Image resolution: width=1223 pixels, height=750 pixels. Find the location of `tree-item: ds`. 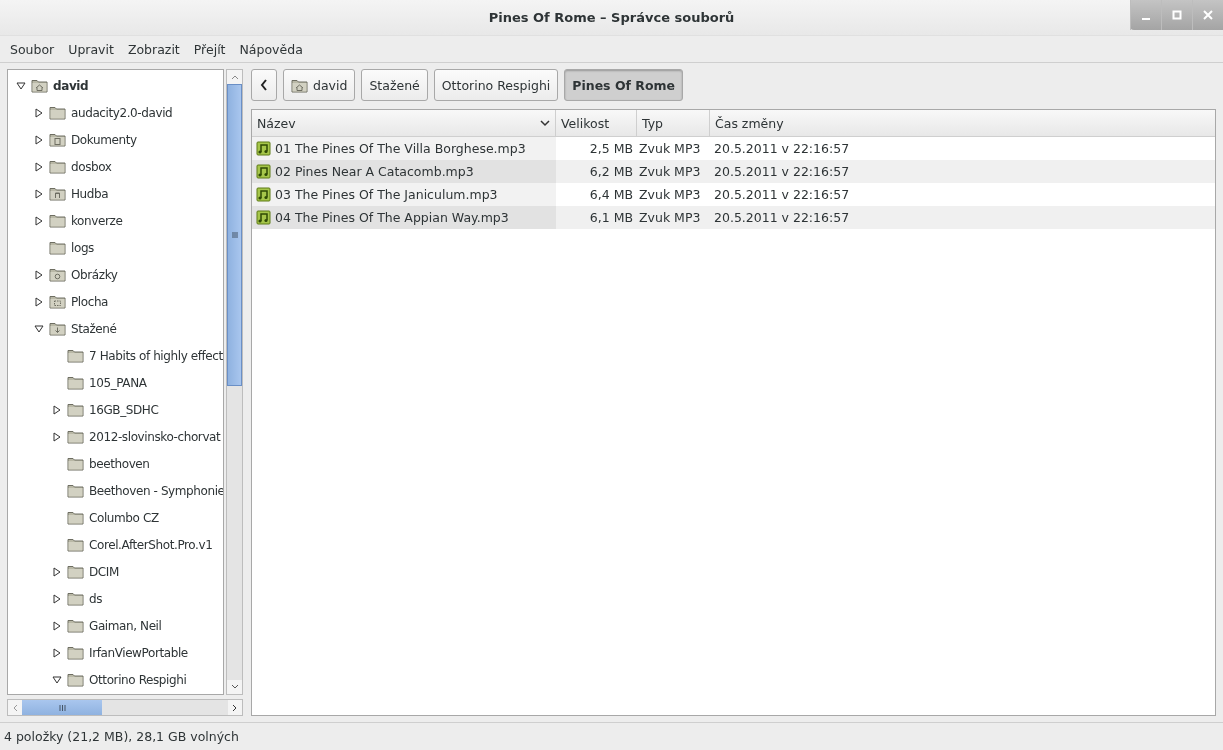

tree-item: ds is located at coordinates (115, 598).